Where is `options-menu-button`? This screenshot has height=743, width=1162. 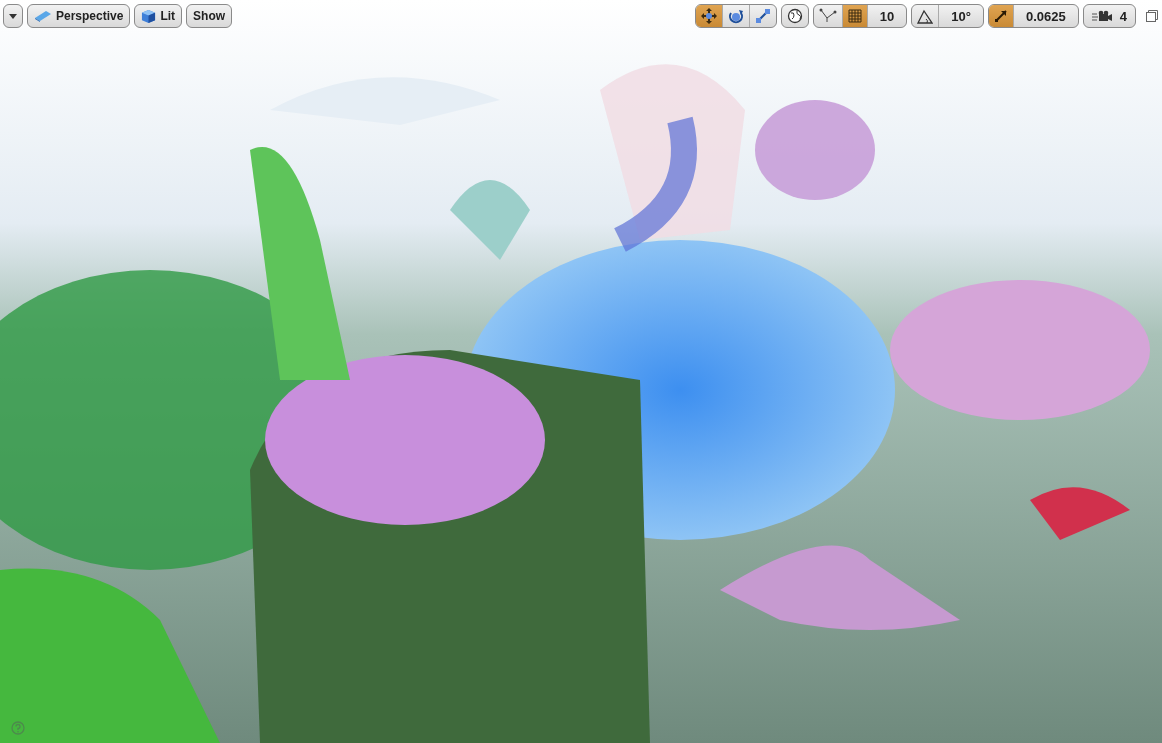
options-menu-button is located at coordinates (13, 16).